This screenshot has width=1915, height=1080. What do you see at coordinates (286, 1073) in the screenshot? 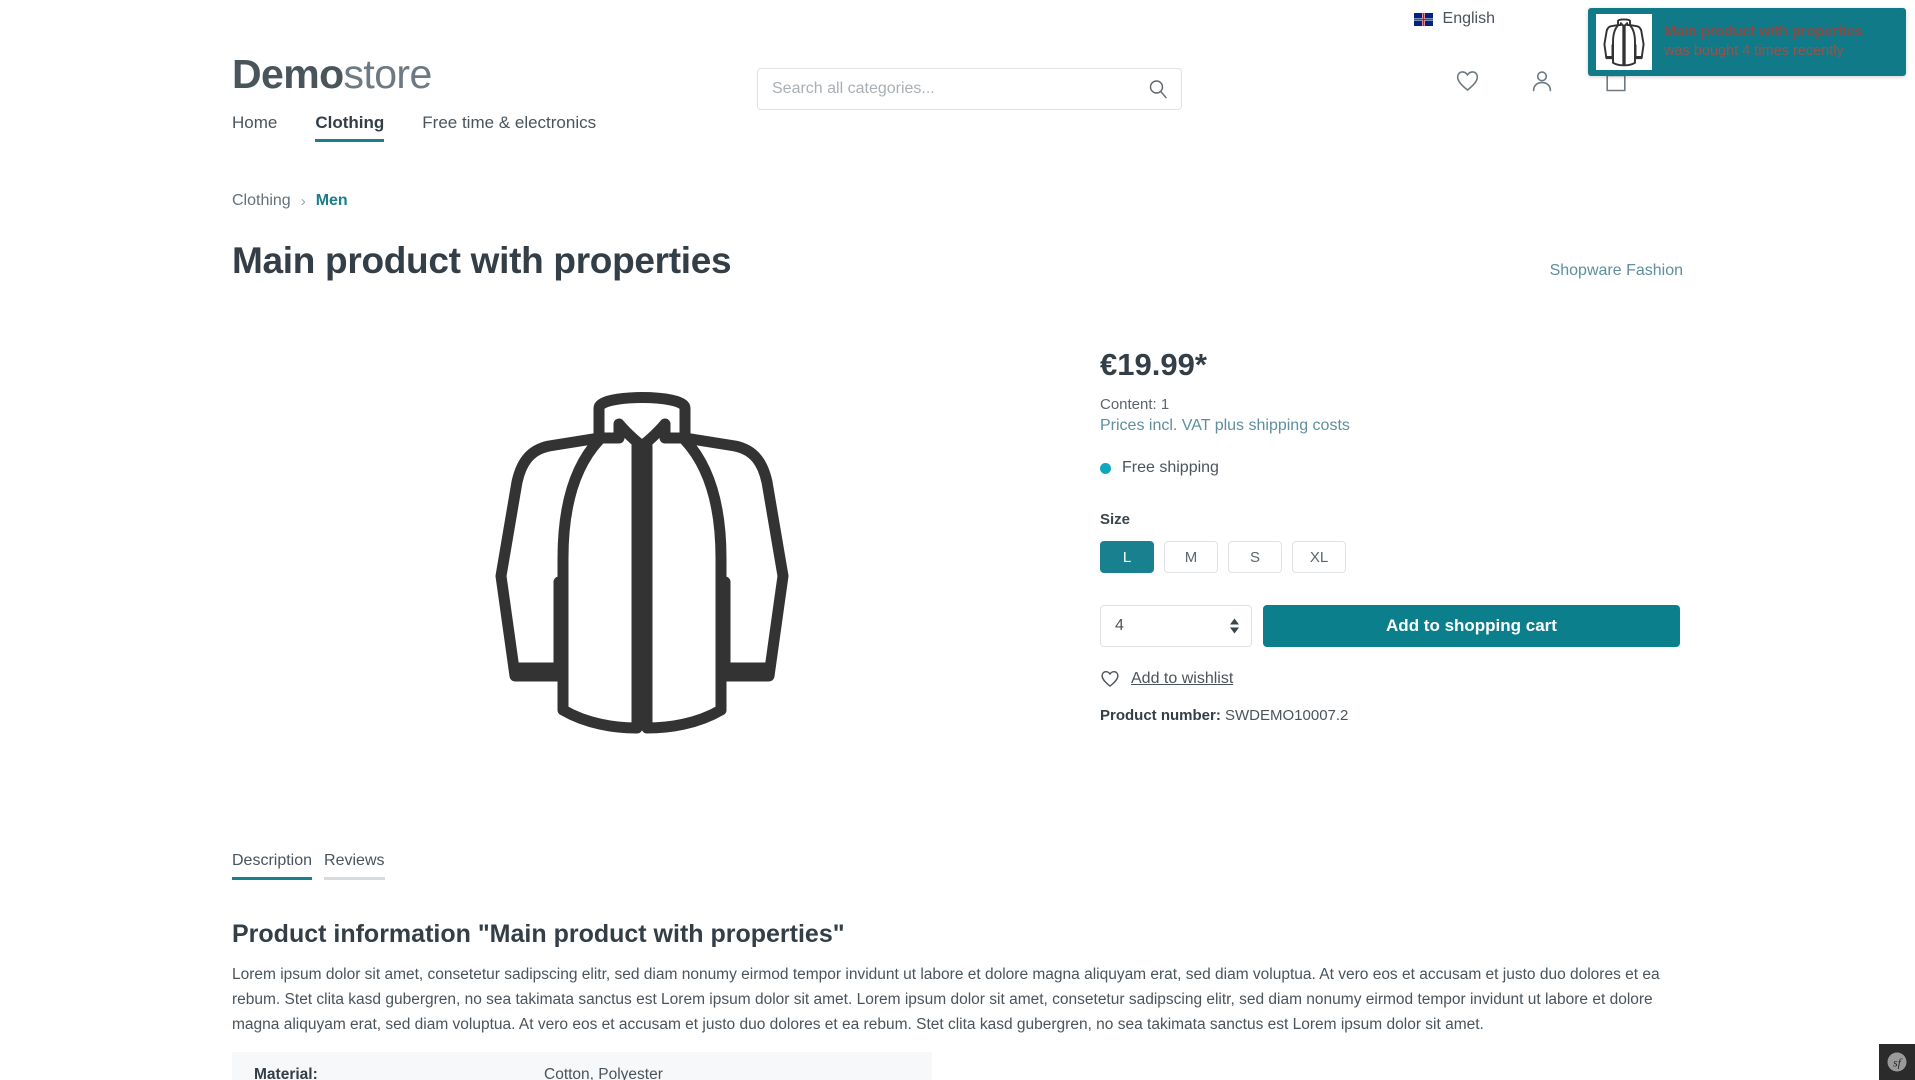
I see `property-key: Material:` at bounding box center [286, 1073].